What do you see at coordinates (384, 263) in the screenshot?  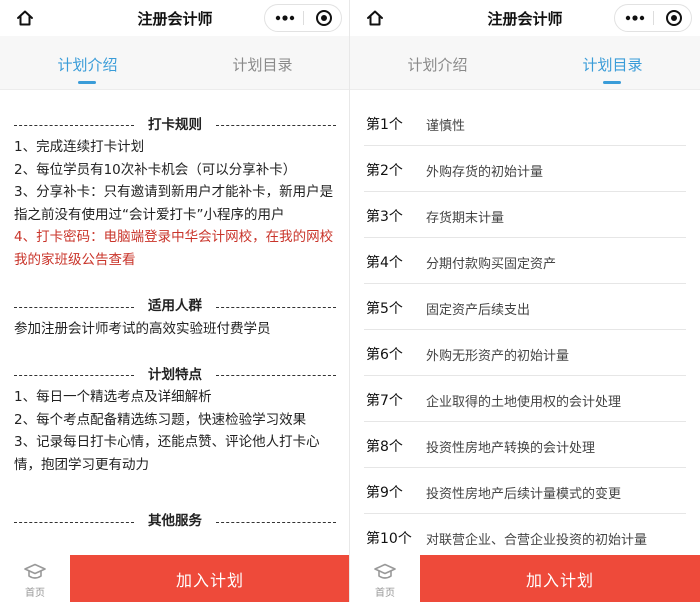 I see `item-number: 第4个` at bounding box center [384, 263].